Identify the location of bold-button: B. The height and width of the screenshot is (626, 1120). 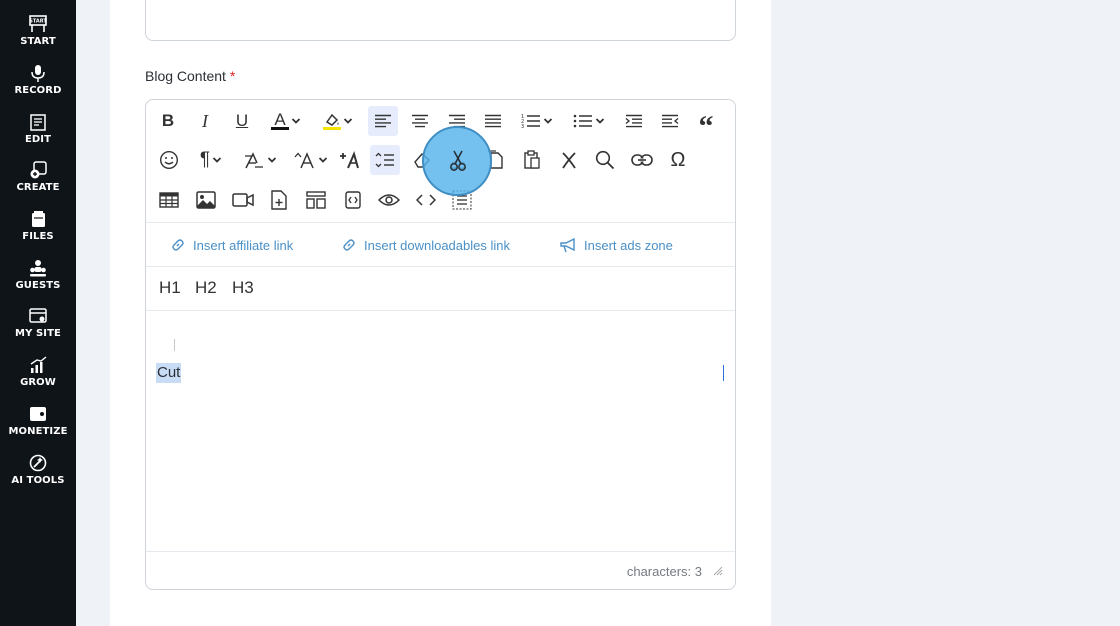
(168, 121).